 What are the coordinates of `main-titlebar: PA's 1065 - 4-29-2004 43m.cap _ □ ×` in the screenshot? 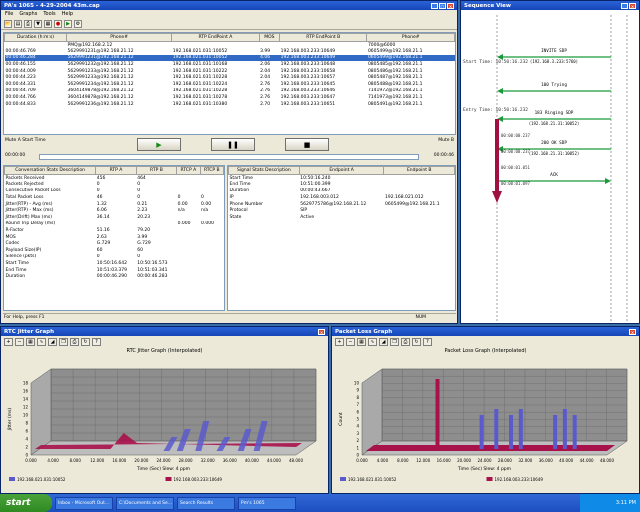 It's located at (229, 5).